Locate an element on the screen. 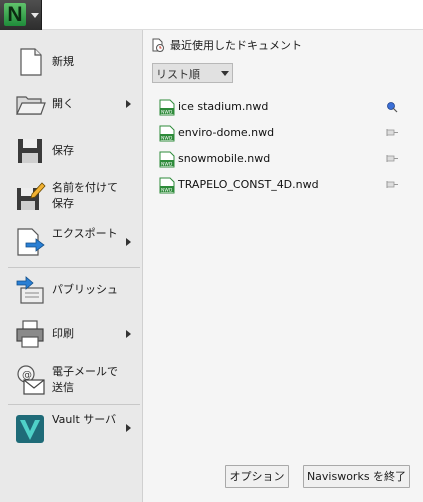 The height and width of the screenshot is (502, 423). menu-item-label: 名前を付けて保存 is located at coordinates (85, 195).